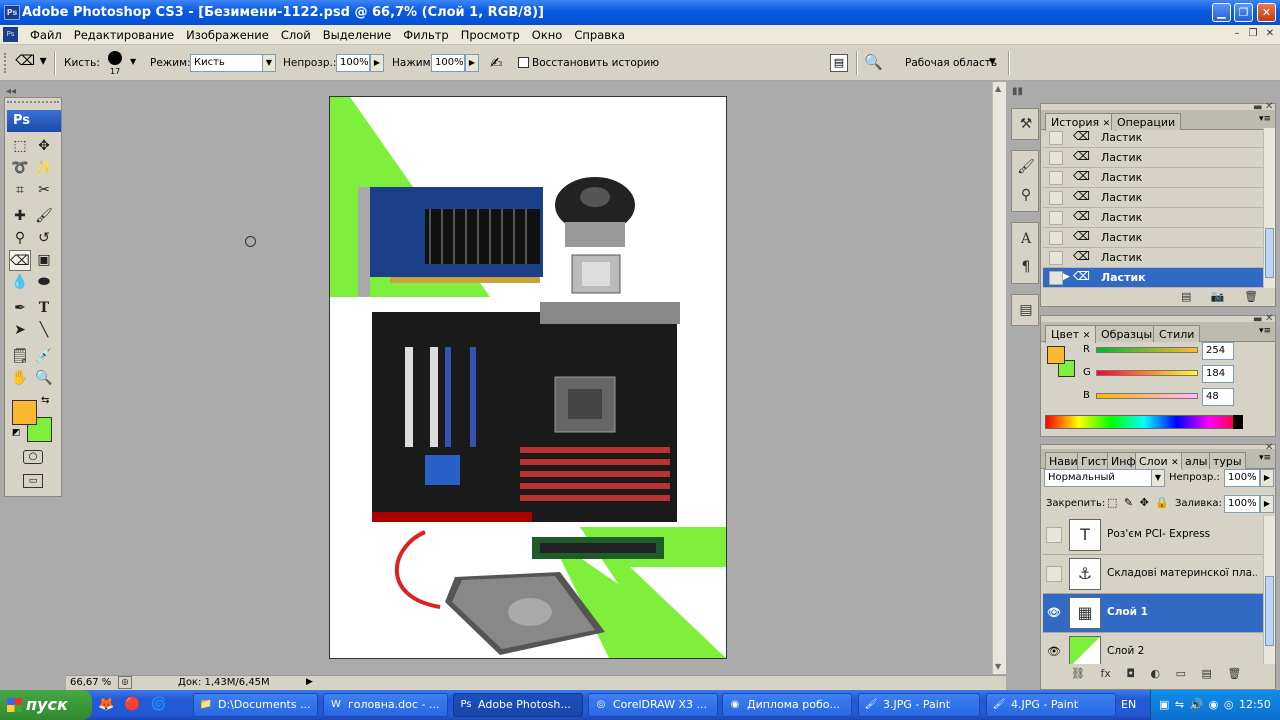 The width and height of the screenshot is (1280, 720). I want to click on gradient-tool-icon: ▣, so click(44, 260).